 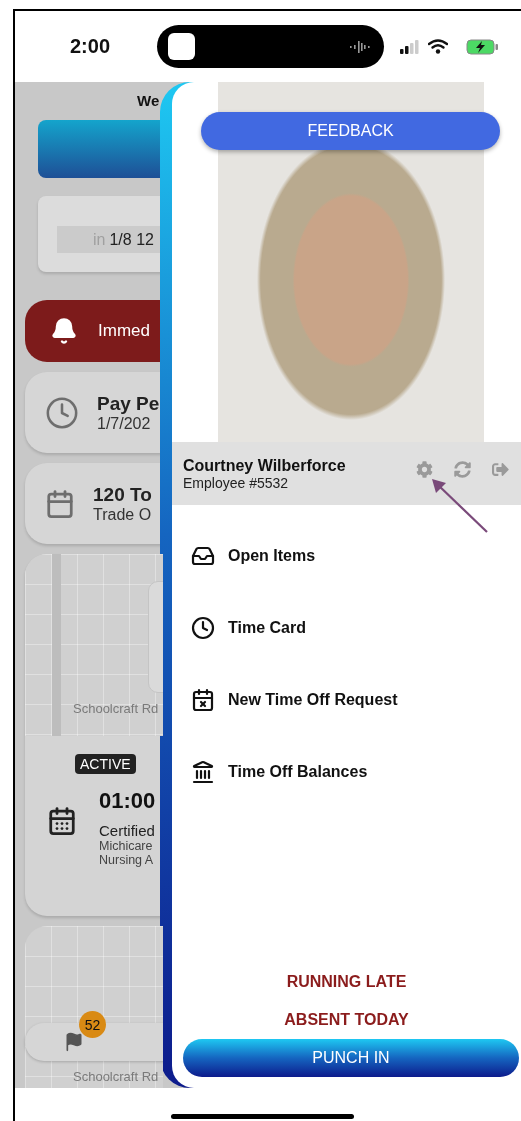 What do you see at coordinates (126, 846) in the screenshot?
I see `shift-detail: Michicare` at bounding box center [126, 846].